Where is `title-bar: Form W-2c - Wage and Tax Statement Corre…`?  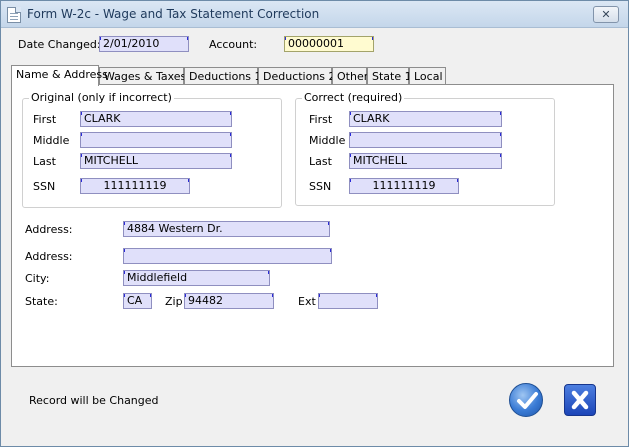 title-bar: Form W-2c - Wage and Tax Statement Corre… is located at coordinates (314, 14).